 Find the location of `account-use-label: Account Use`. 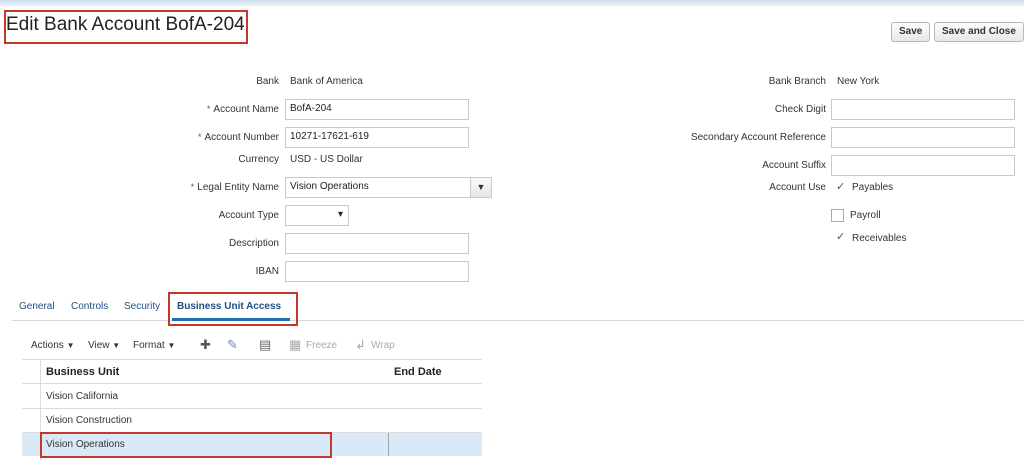

account-use-label: Account Use is located at coordinates (797, 187).